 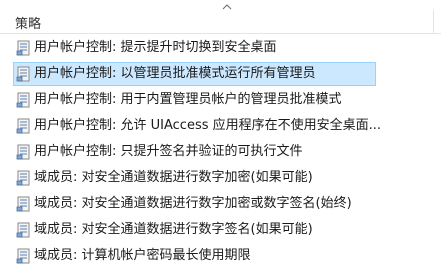 I want to click on policy-label: 域成员: 对安全通道数据进行数字签名(如果可能), so click(x=173, y=229).